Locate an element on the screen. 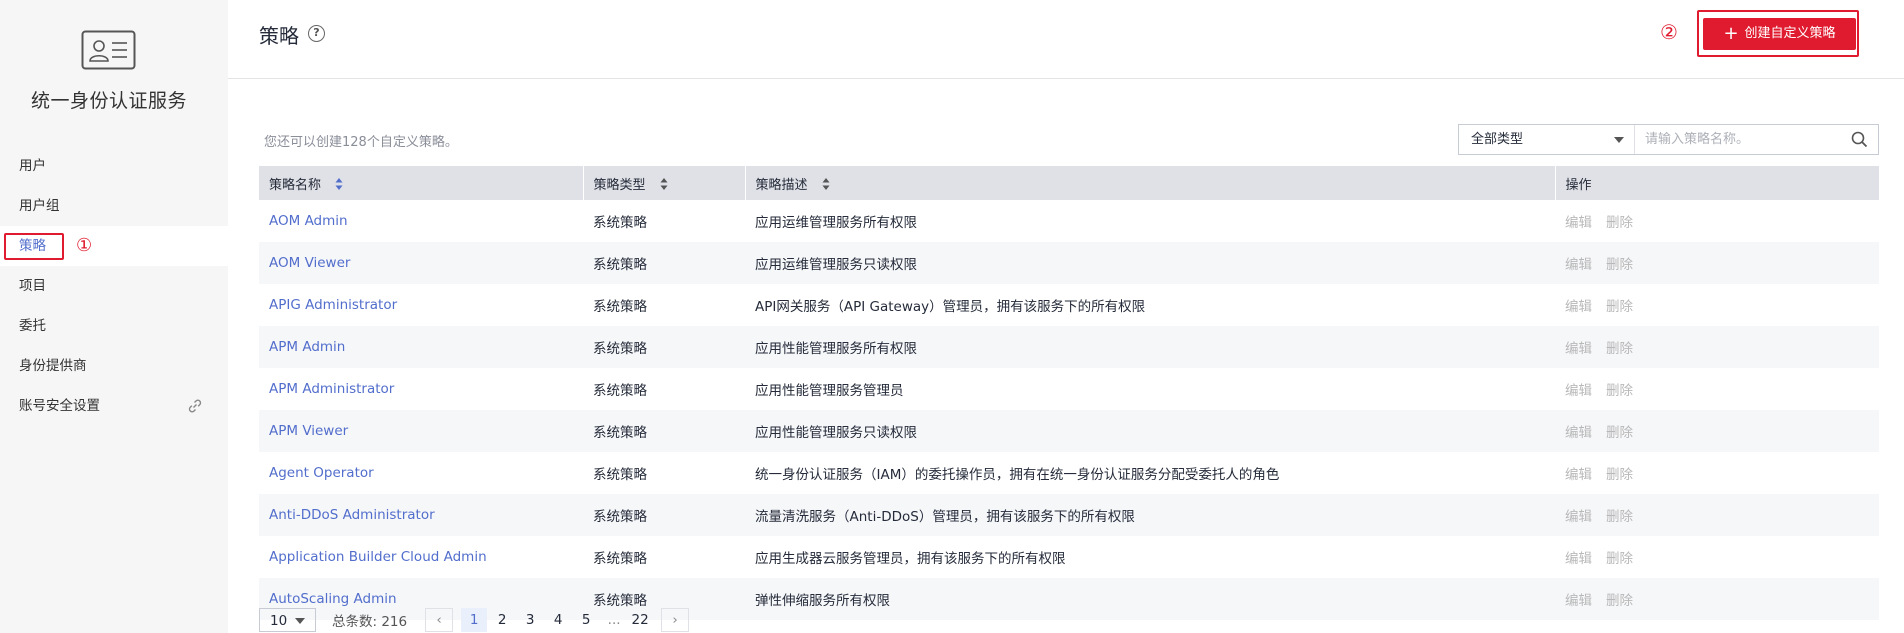 The width and height of the screenshot is (1904, 633). column-header-label: 操作 is located at coordinates (1578, 185).